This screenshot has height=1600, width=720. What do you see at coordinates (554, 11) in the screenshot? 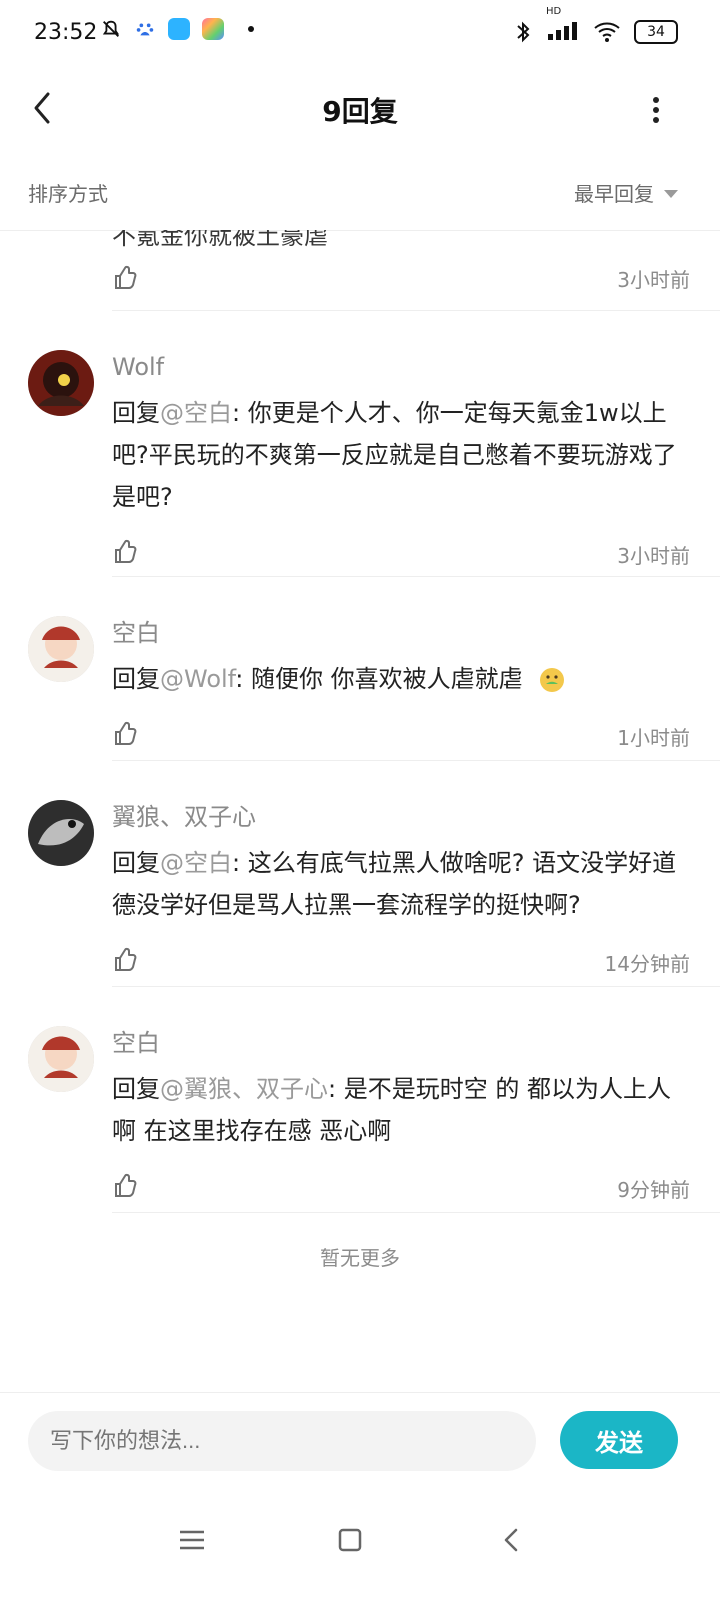
I see `signal-label: HD` at bounding box center [554, 11].